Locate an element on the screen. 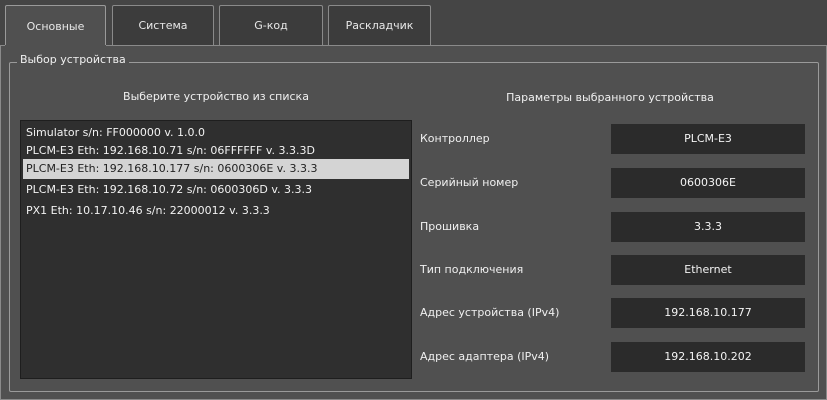  serial-number-value: 0600306E is located at coordinates (708, 183).